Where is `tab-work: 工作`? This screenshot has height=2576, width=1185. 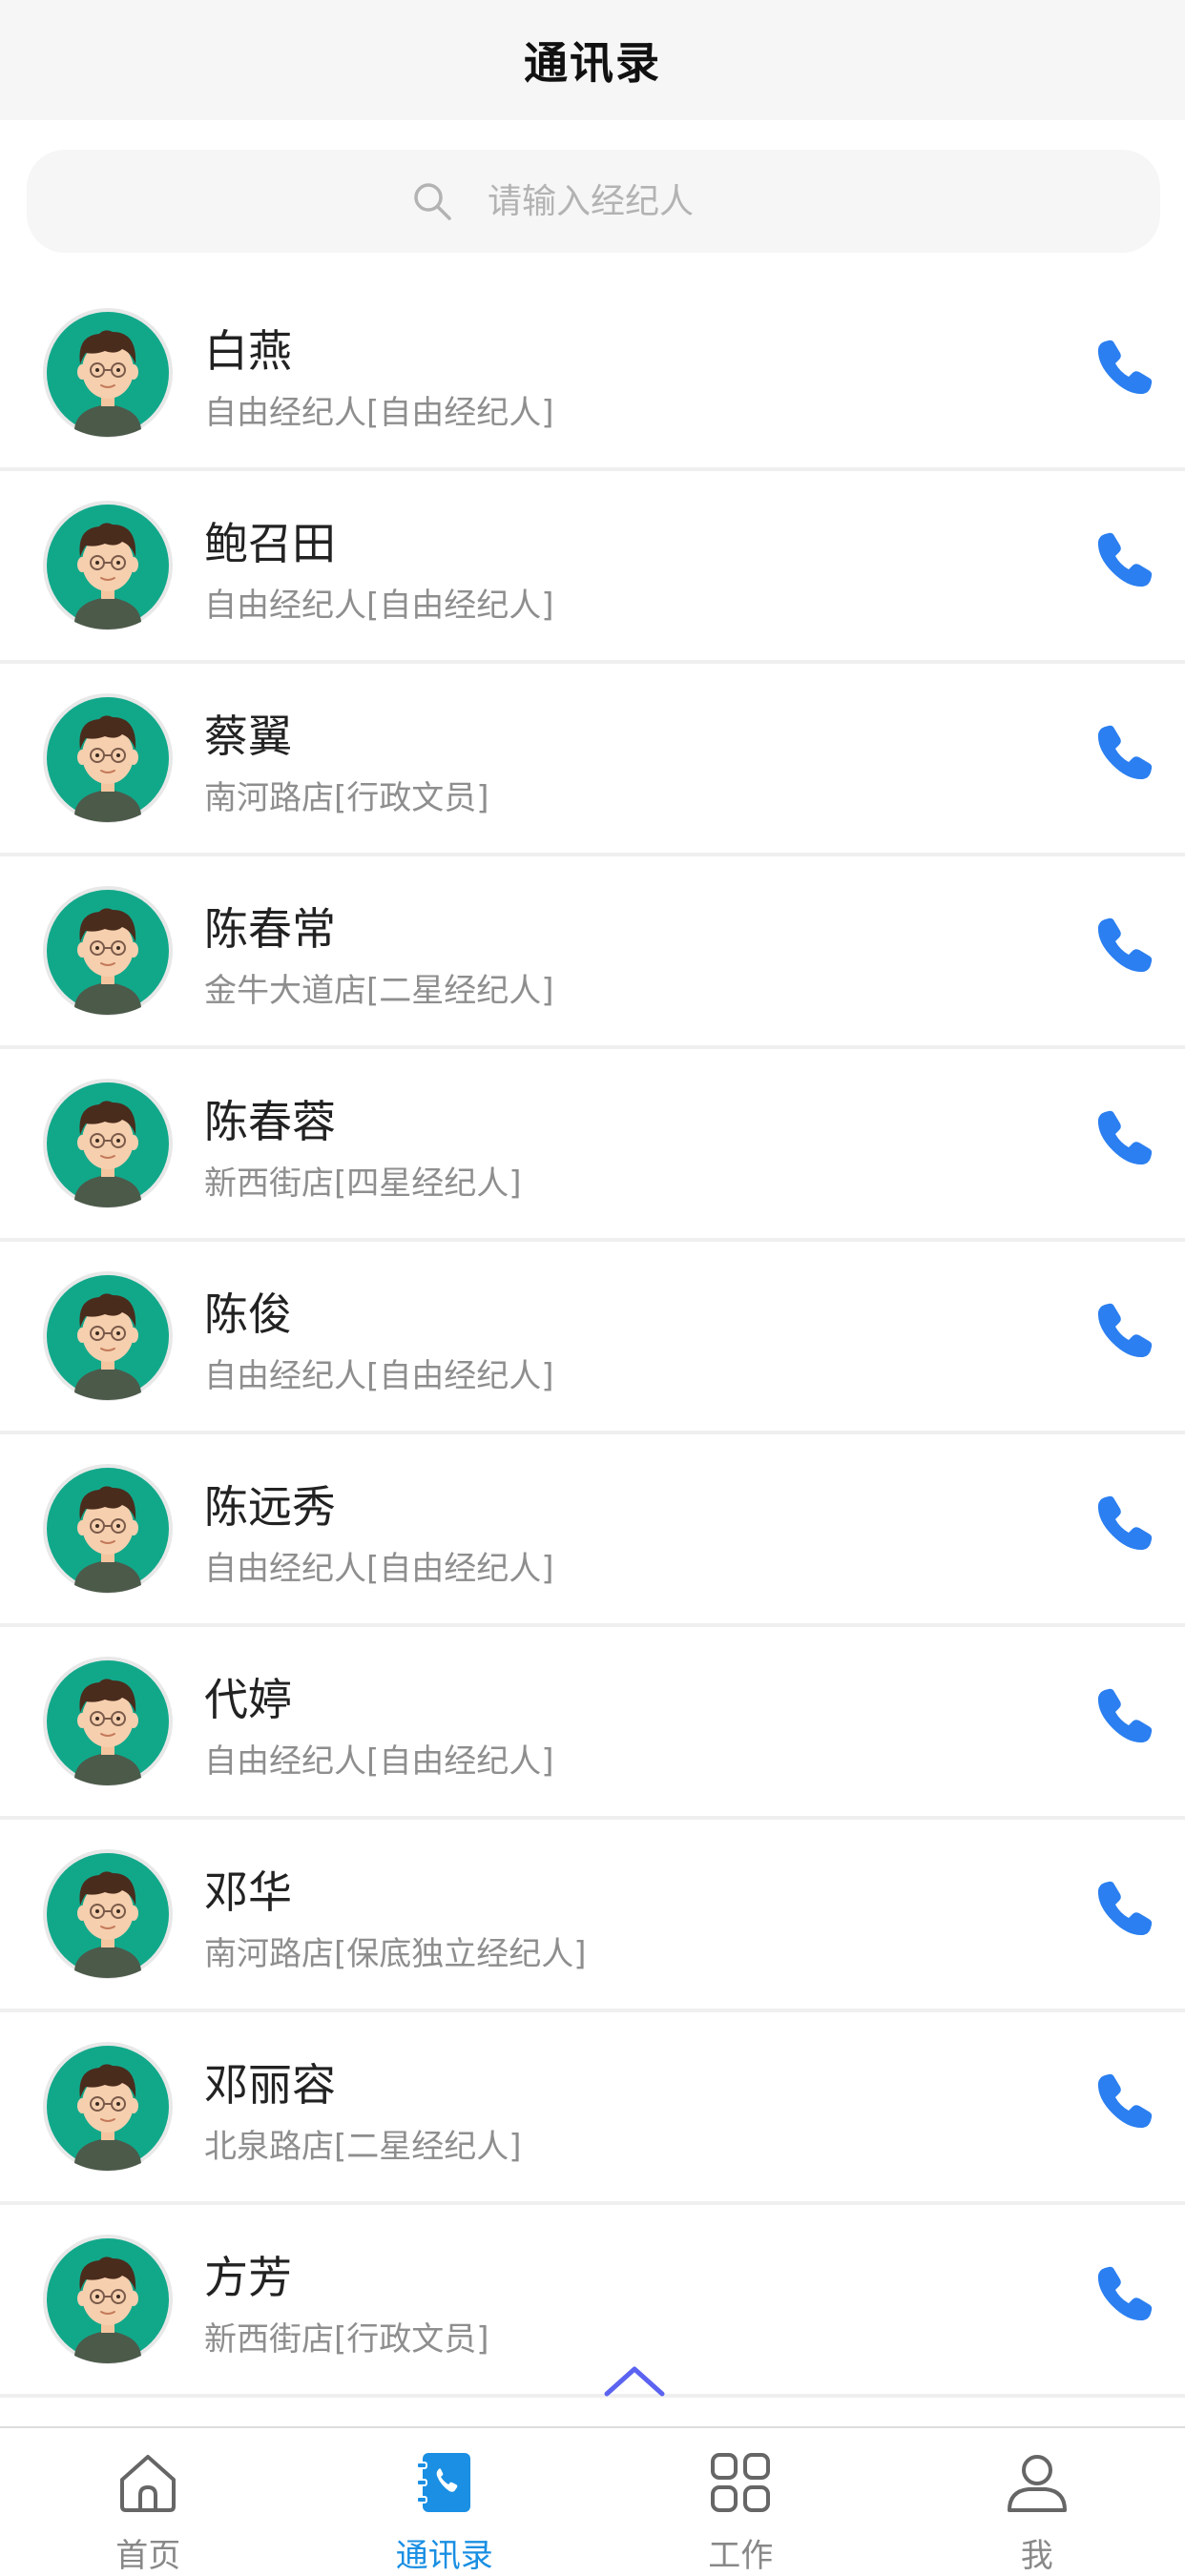 tab-work: 工作 is located at coordinates (740, 2497).